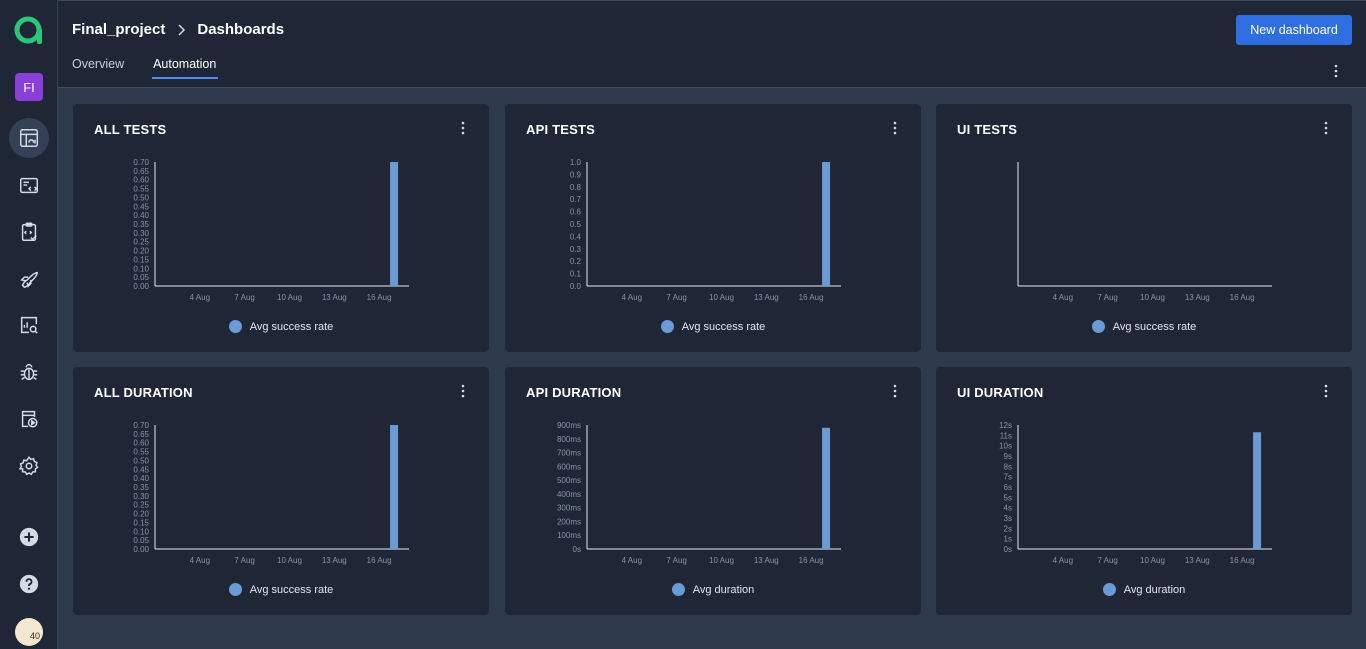 This screenshot has width=1366, height=649. Describe the element at coordinates (141, 286) in the screenshot. I see `y-tick-label: 0.00` at that location.